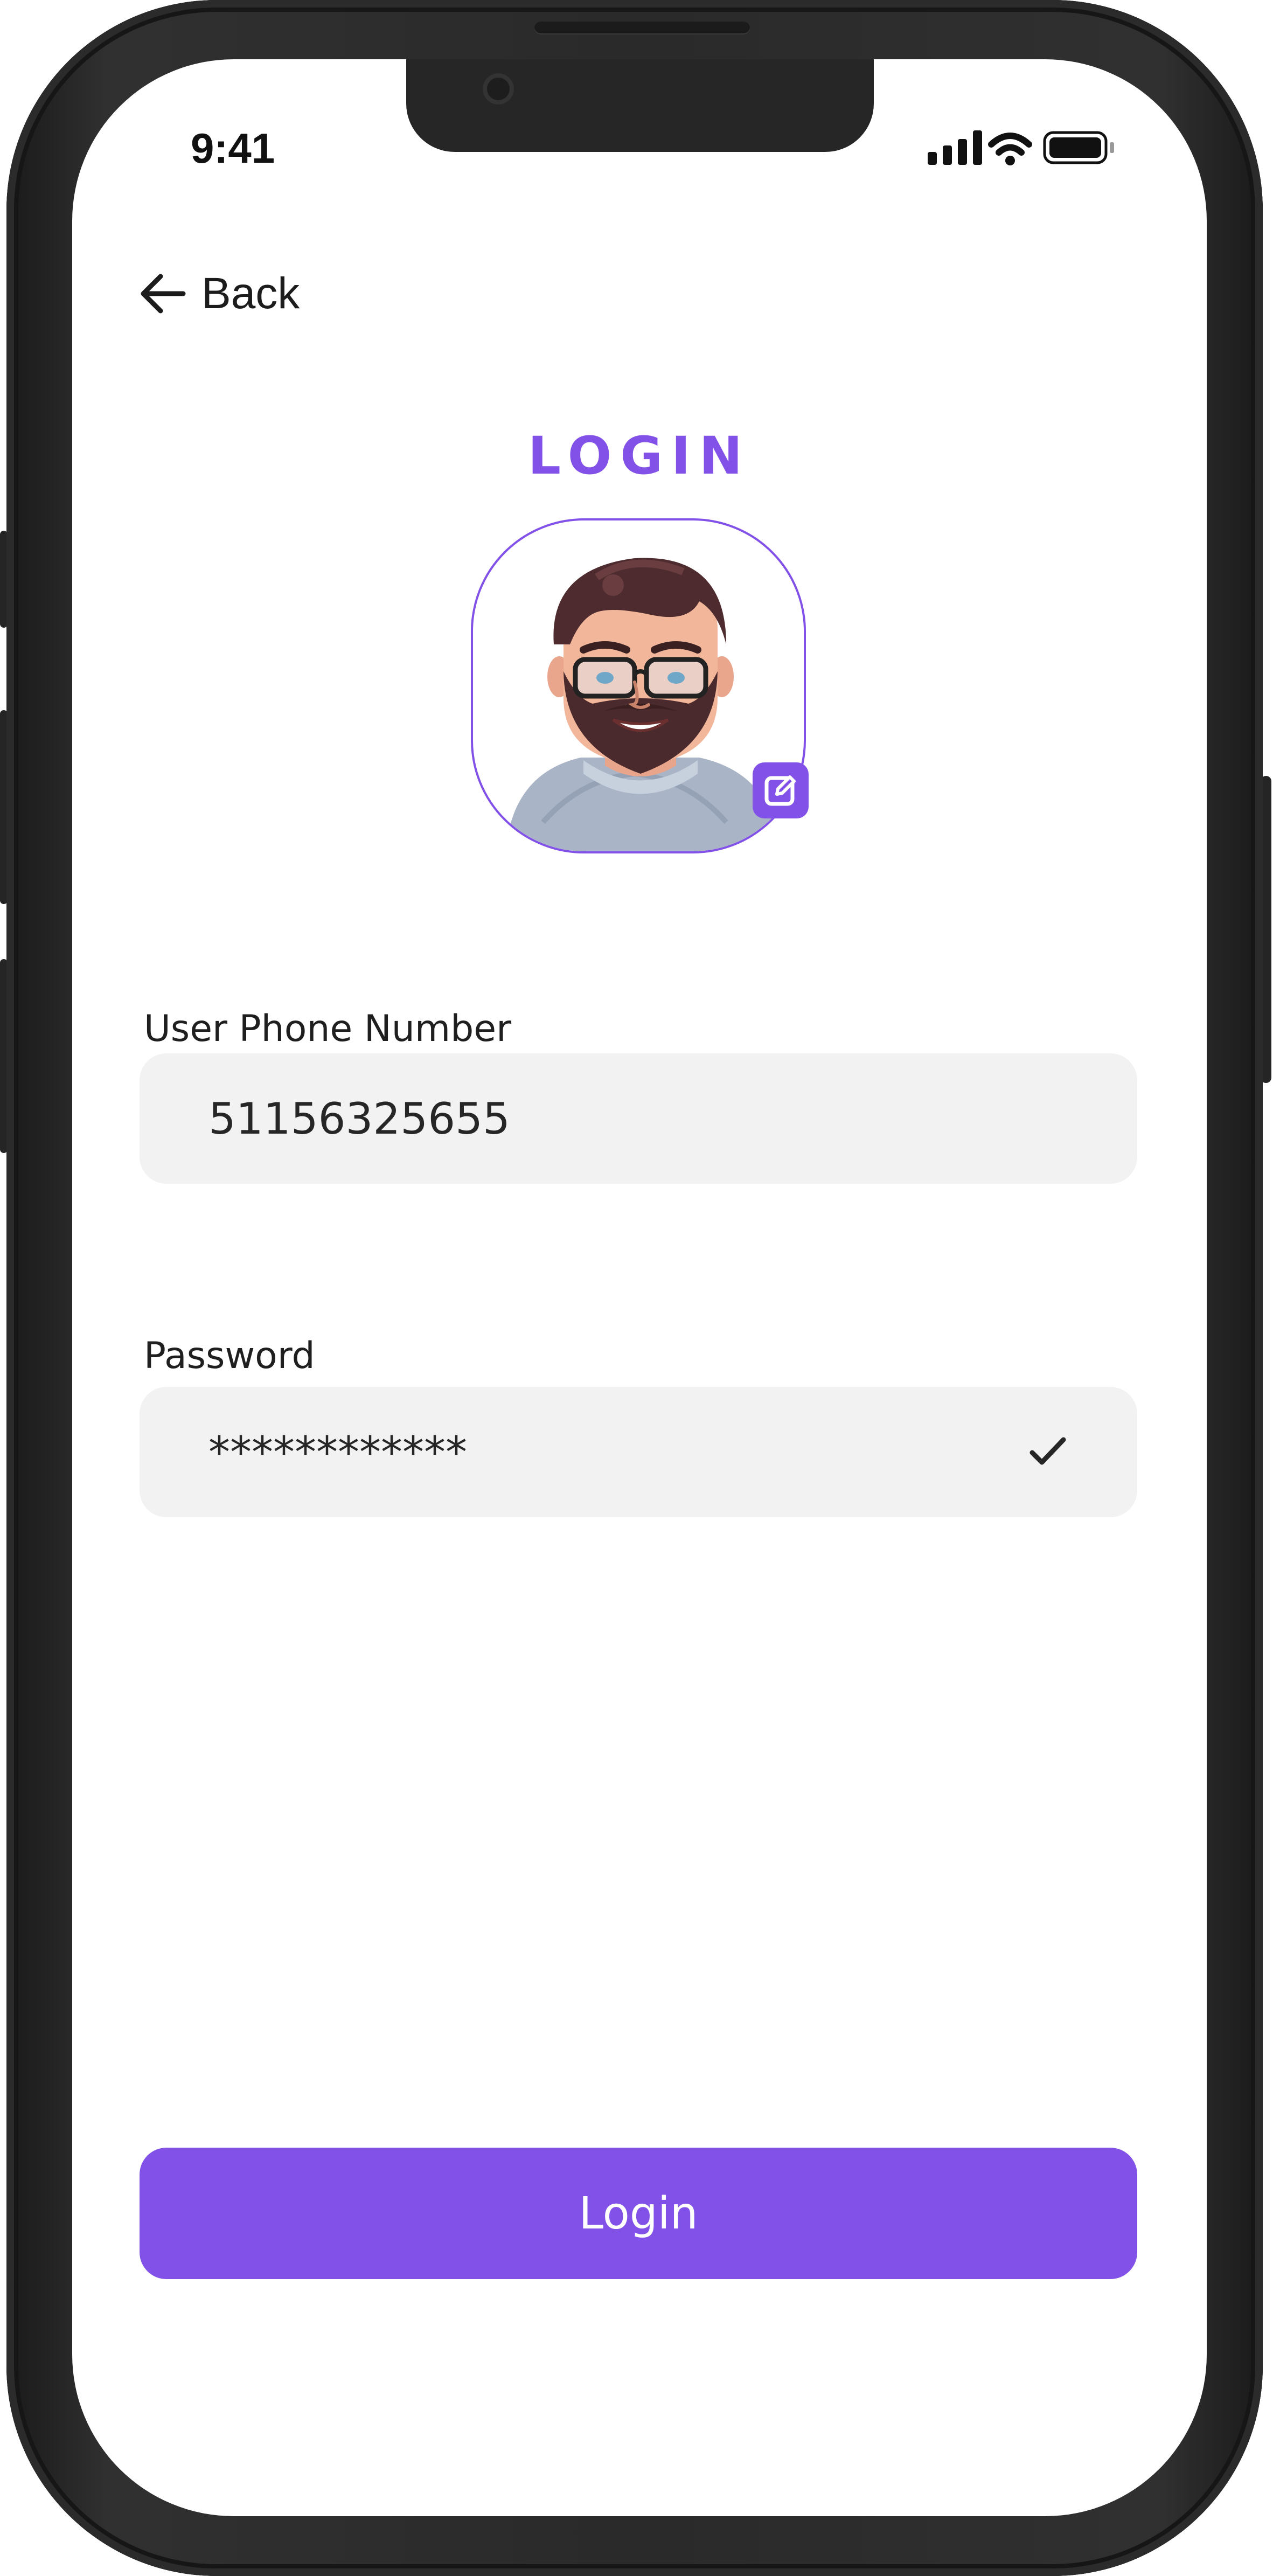 This screenshot has width=1273, height=2576. I want to click on status-icon-group, so click(1021, 147).